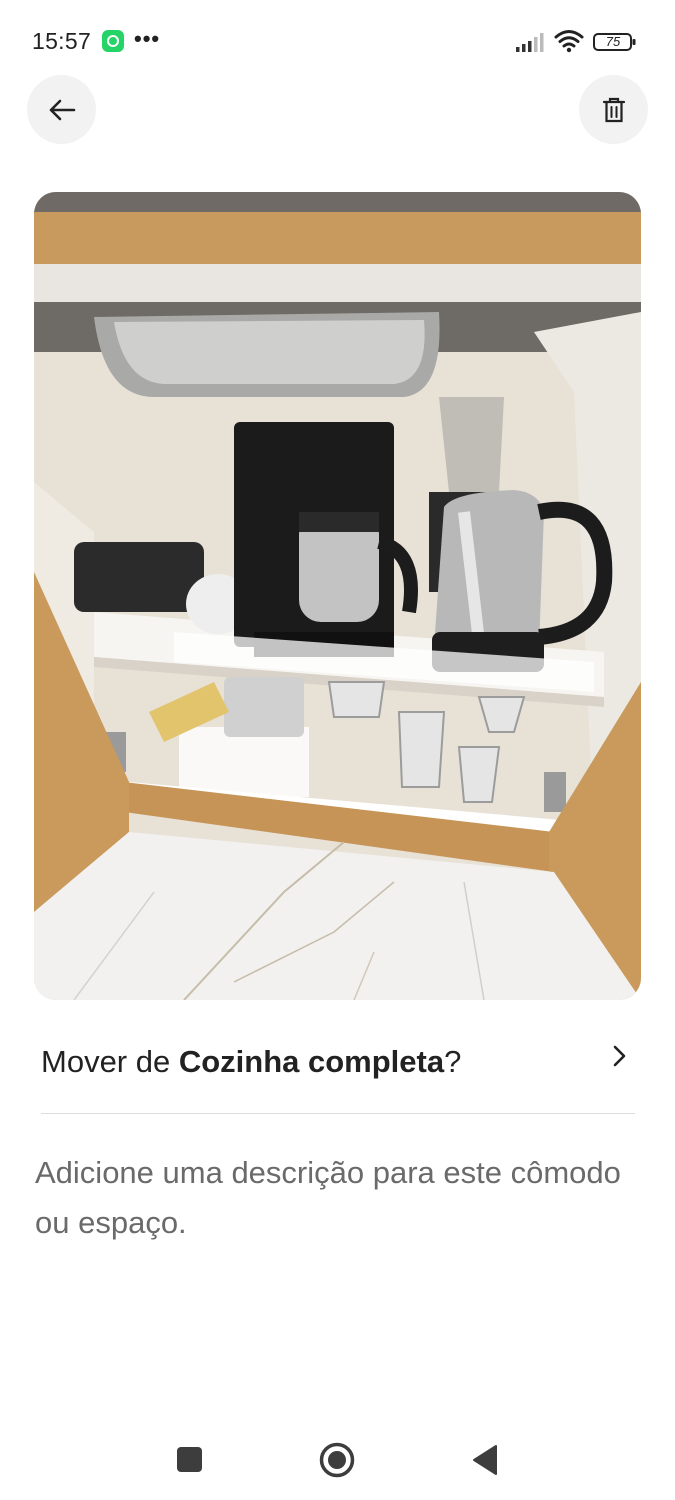 This screenshot has width=675, height=1500. I want to click on wifi-icon, so click(569, 41).